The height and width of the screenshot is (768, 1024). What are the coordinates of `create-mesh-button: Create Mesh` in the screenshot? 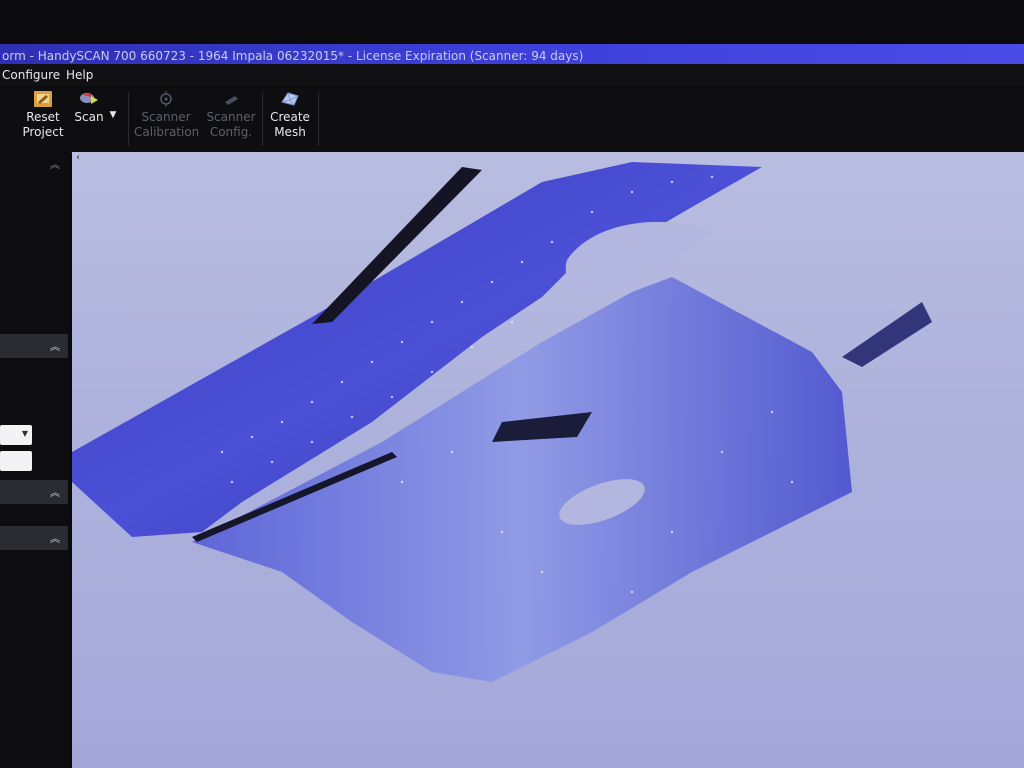 It's located at (290, 119).